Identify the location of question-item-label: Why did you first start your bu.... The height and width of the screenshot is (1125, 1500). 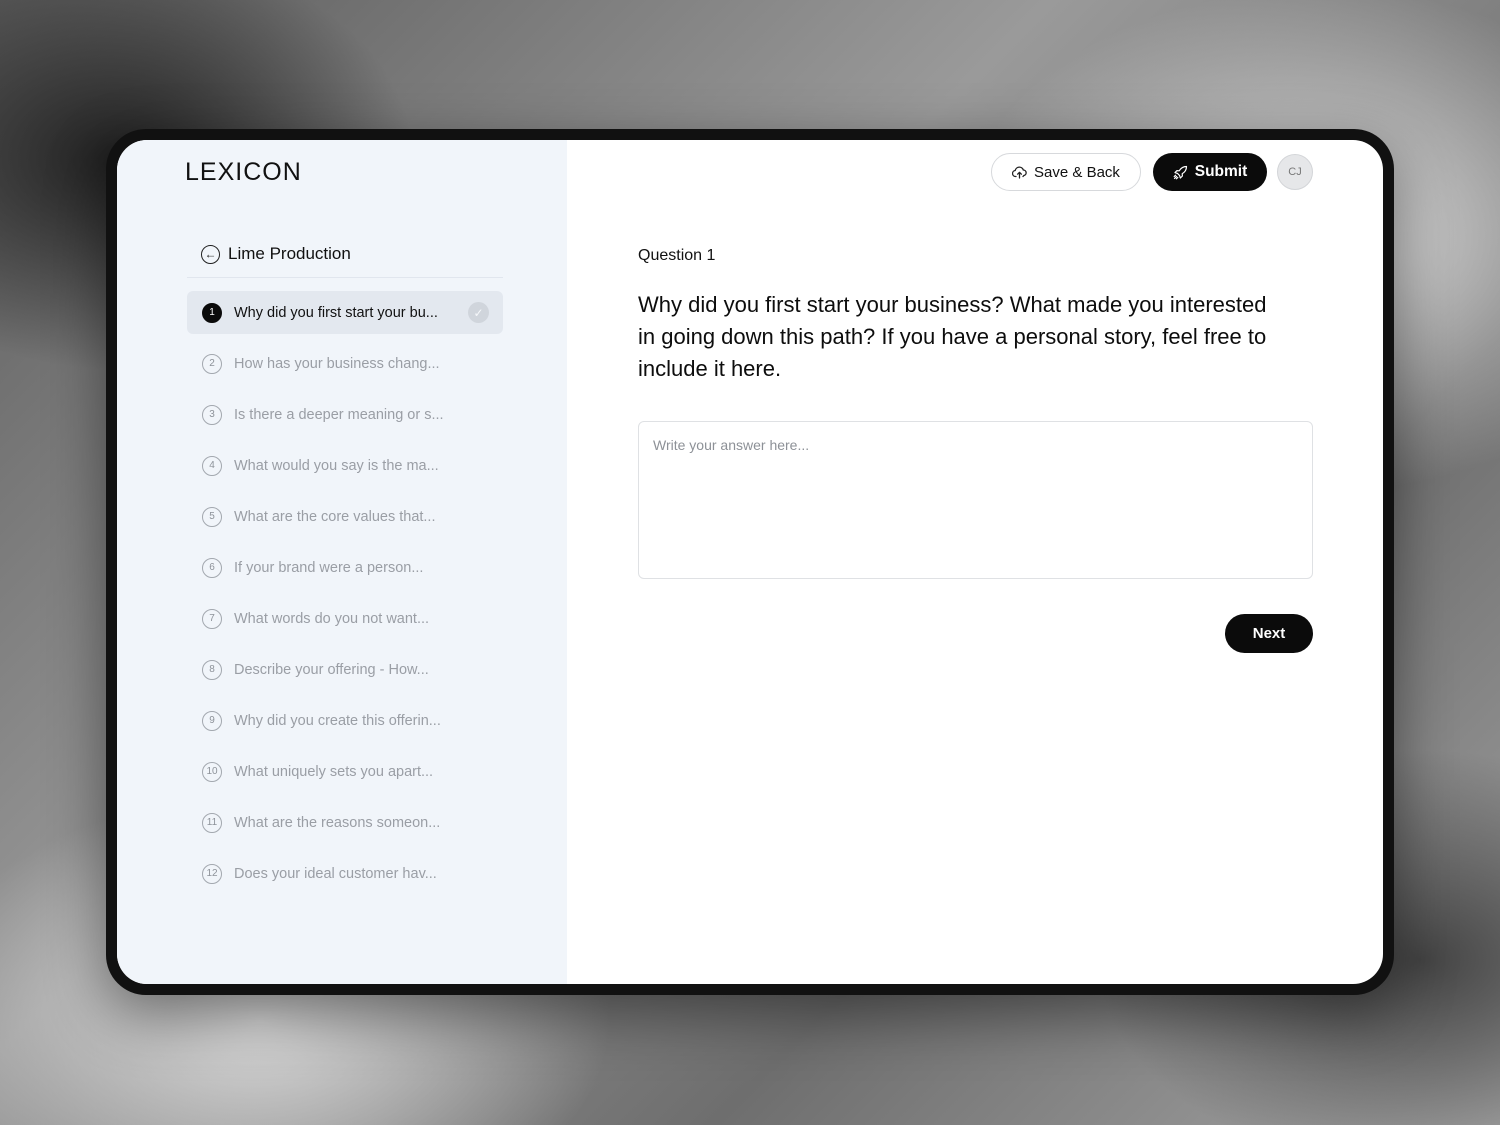
(336, 312).